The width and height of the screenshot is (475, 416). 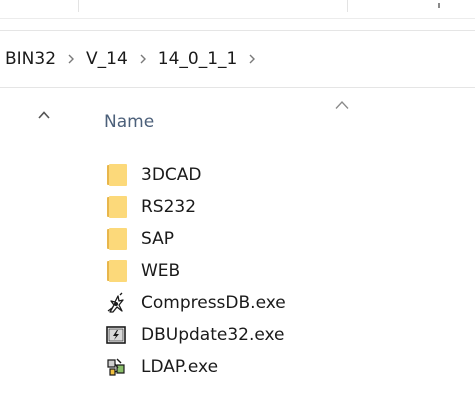 What do you see at coordinates (285, 207) in the screenshot?
I see `list-item: RS232` at bounding box center [285, 207].